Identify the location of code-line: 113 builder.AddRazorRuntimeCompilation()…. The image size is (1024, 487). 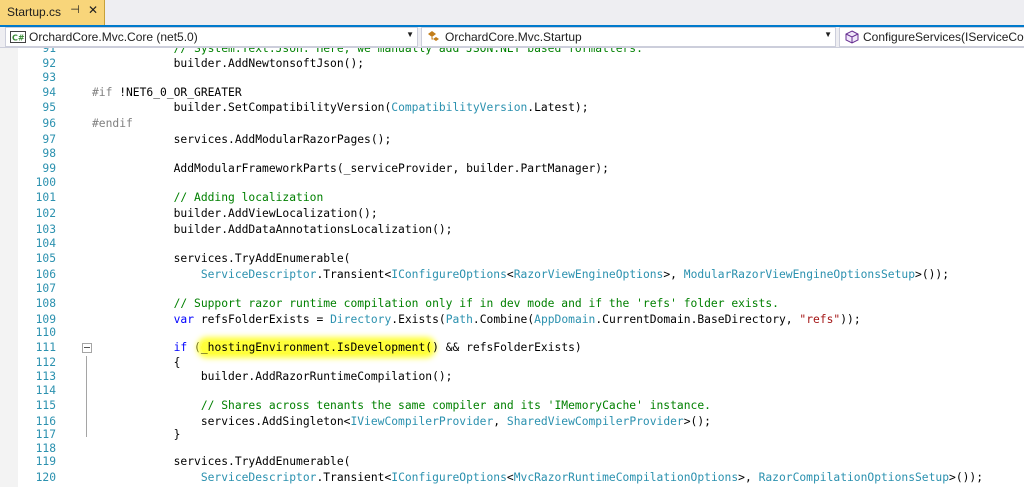
(512, 376).